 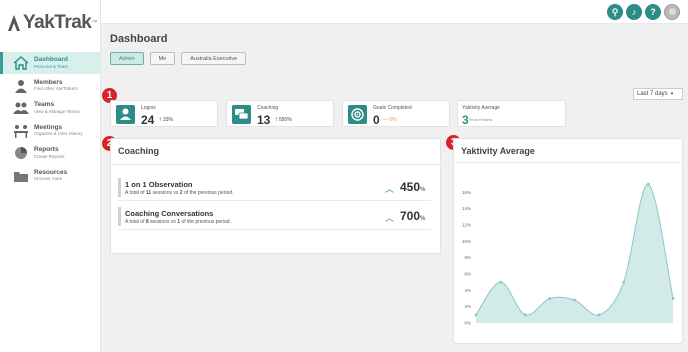 I want to click on avatar, so click(x=672, y=12).